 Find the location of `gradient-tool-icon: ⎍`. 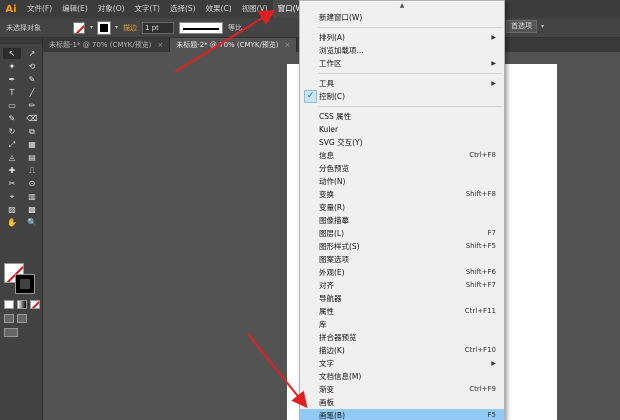

gradient-tool-icon: ⎍ is located at coordinates (32, 170).